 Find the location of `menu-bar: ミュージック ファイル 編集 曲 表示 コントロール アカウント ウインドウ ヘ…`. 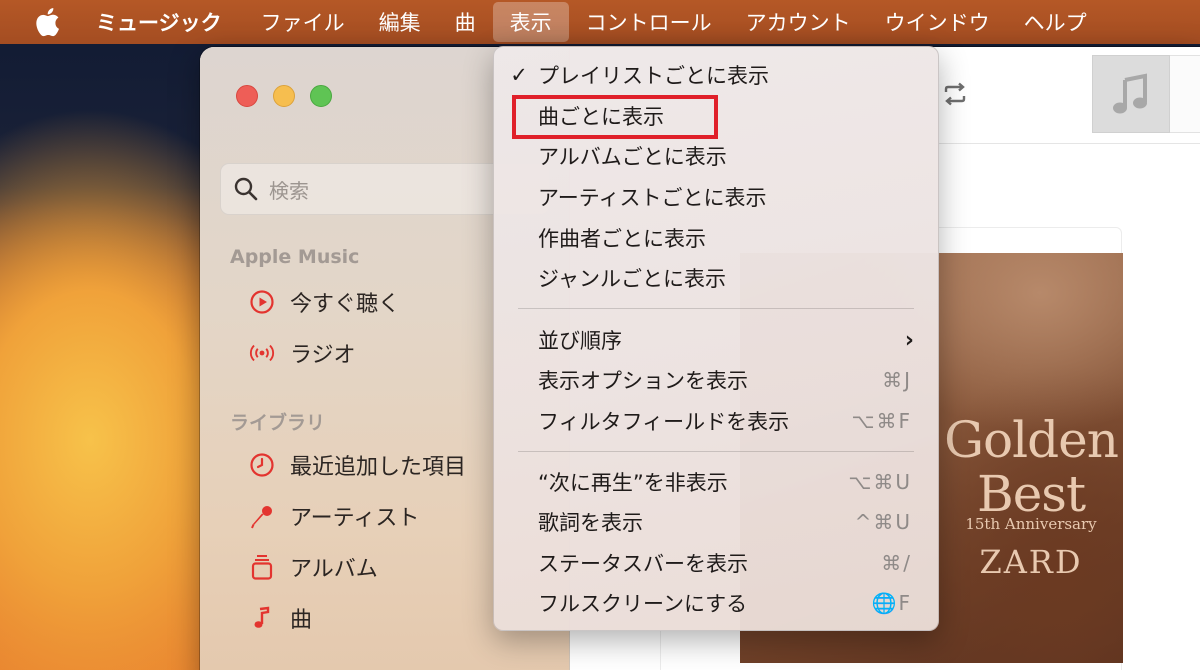

menu-bar: ミュージック ファイル 編集 曲 表示 コントロール アカウント ウインドウ ヘ… is located at coordinates (600, 22).